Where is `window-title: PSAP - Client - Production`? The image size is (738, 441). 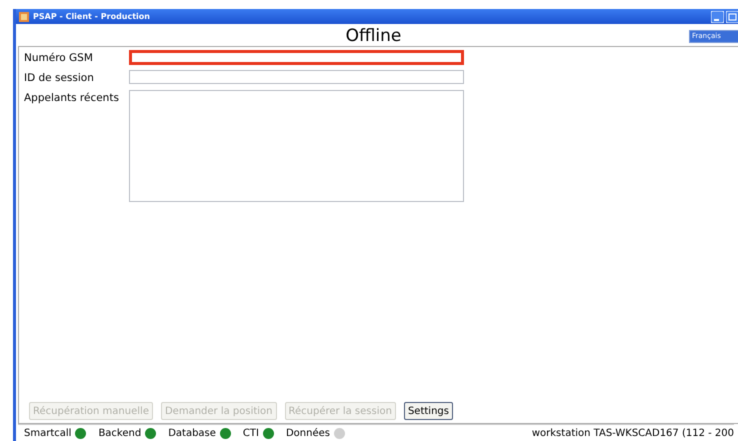 window-title: PSAP - Client - Production is located at coordinates (91, 16).